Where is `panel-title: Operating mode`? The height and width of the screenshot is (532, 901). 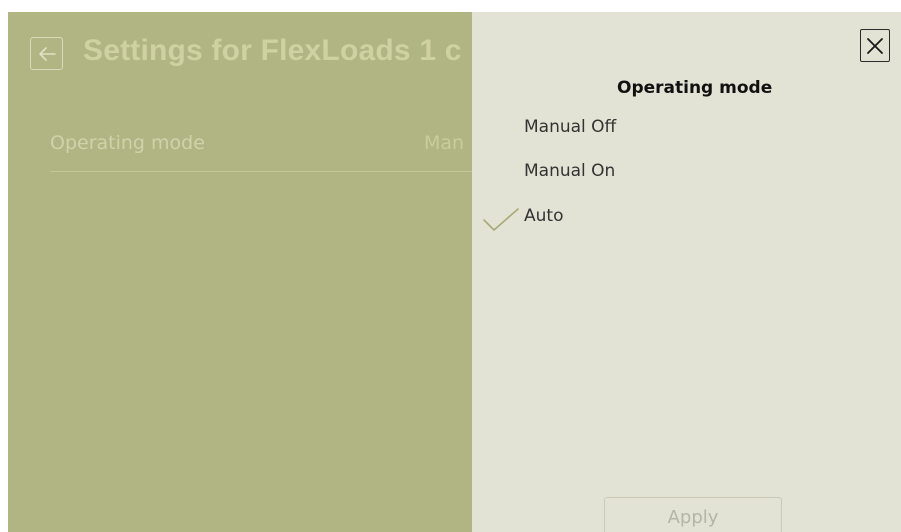 panel-title: Operating mode is located at coordinates (695, 88).